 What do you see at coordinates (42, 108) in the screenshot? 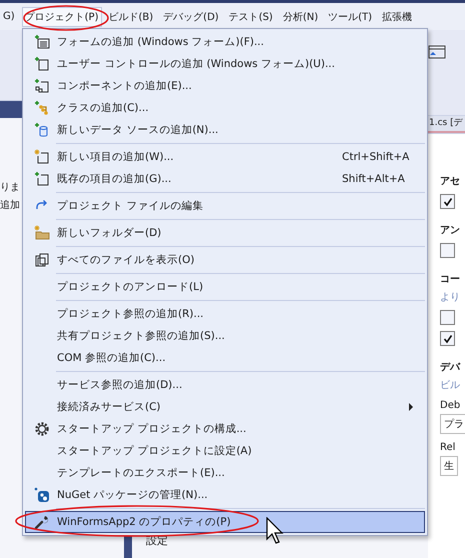
I see `class-add-icon` at bounding box center [42, 108].